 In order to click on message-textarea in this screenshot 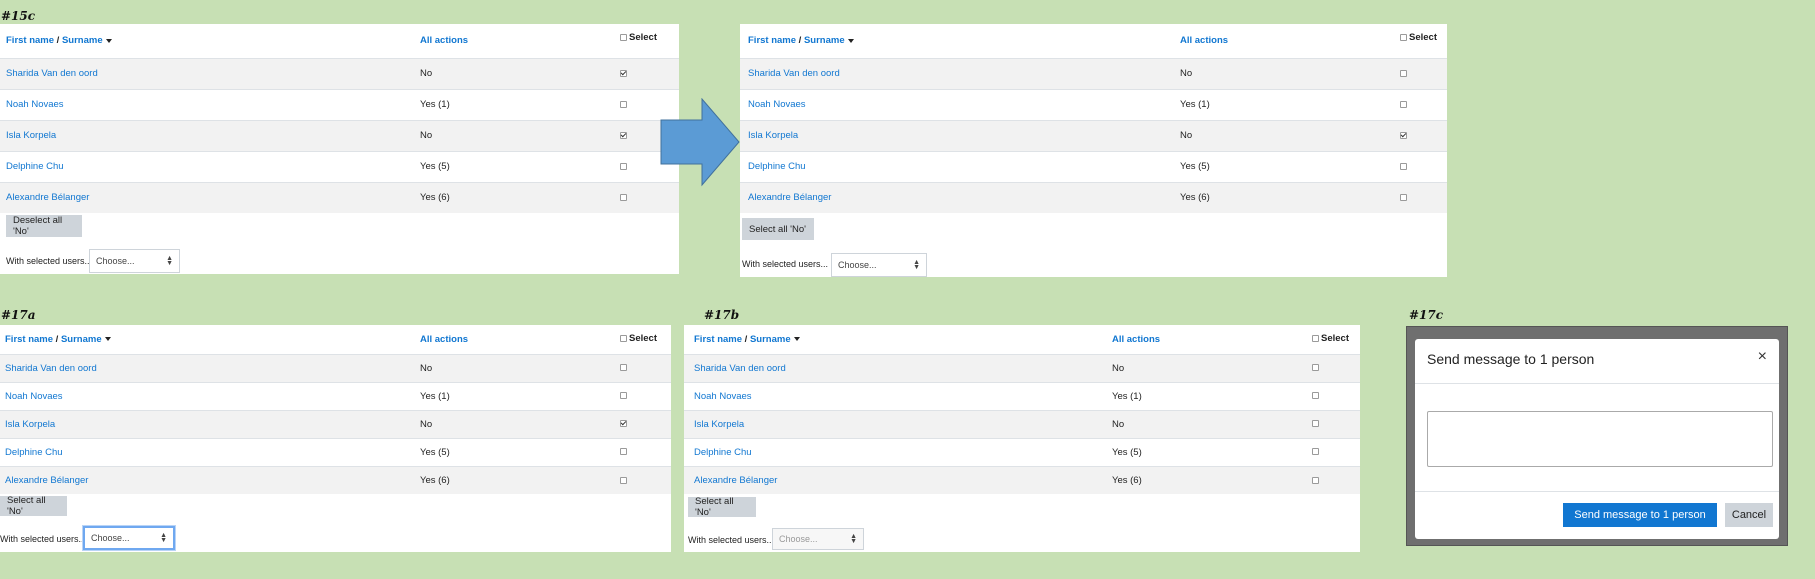, I will do `click(1600, 439)`.